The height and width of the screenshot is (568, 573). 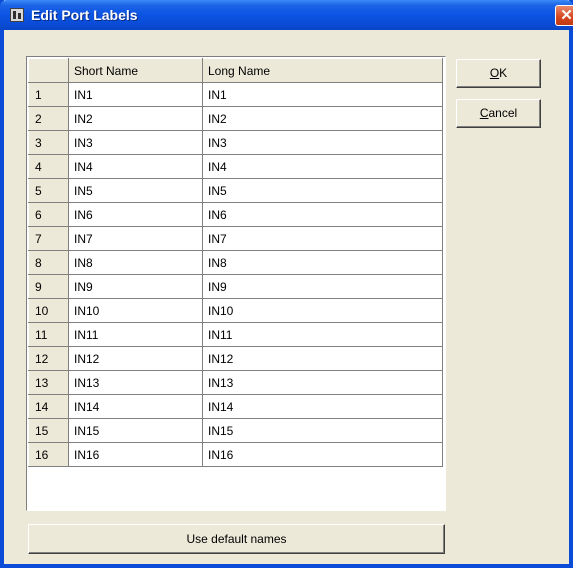 I want to click on table-row: 2 IN2 IN2, so click(x=235, y=118).